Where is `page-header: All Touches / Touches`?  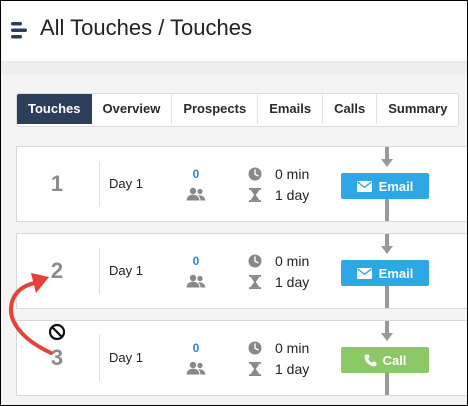 page-header: All Touches / Touches is located at coordinates (234, 31).